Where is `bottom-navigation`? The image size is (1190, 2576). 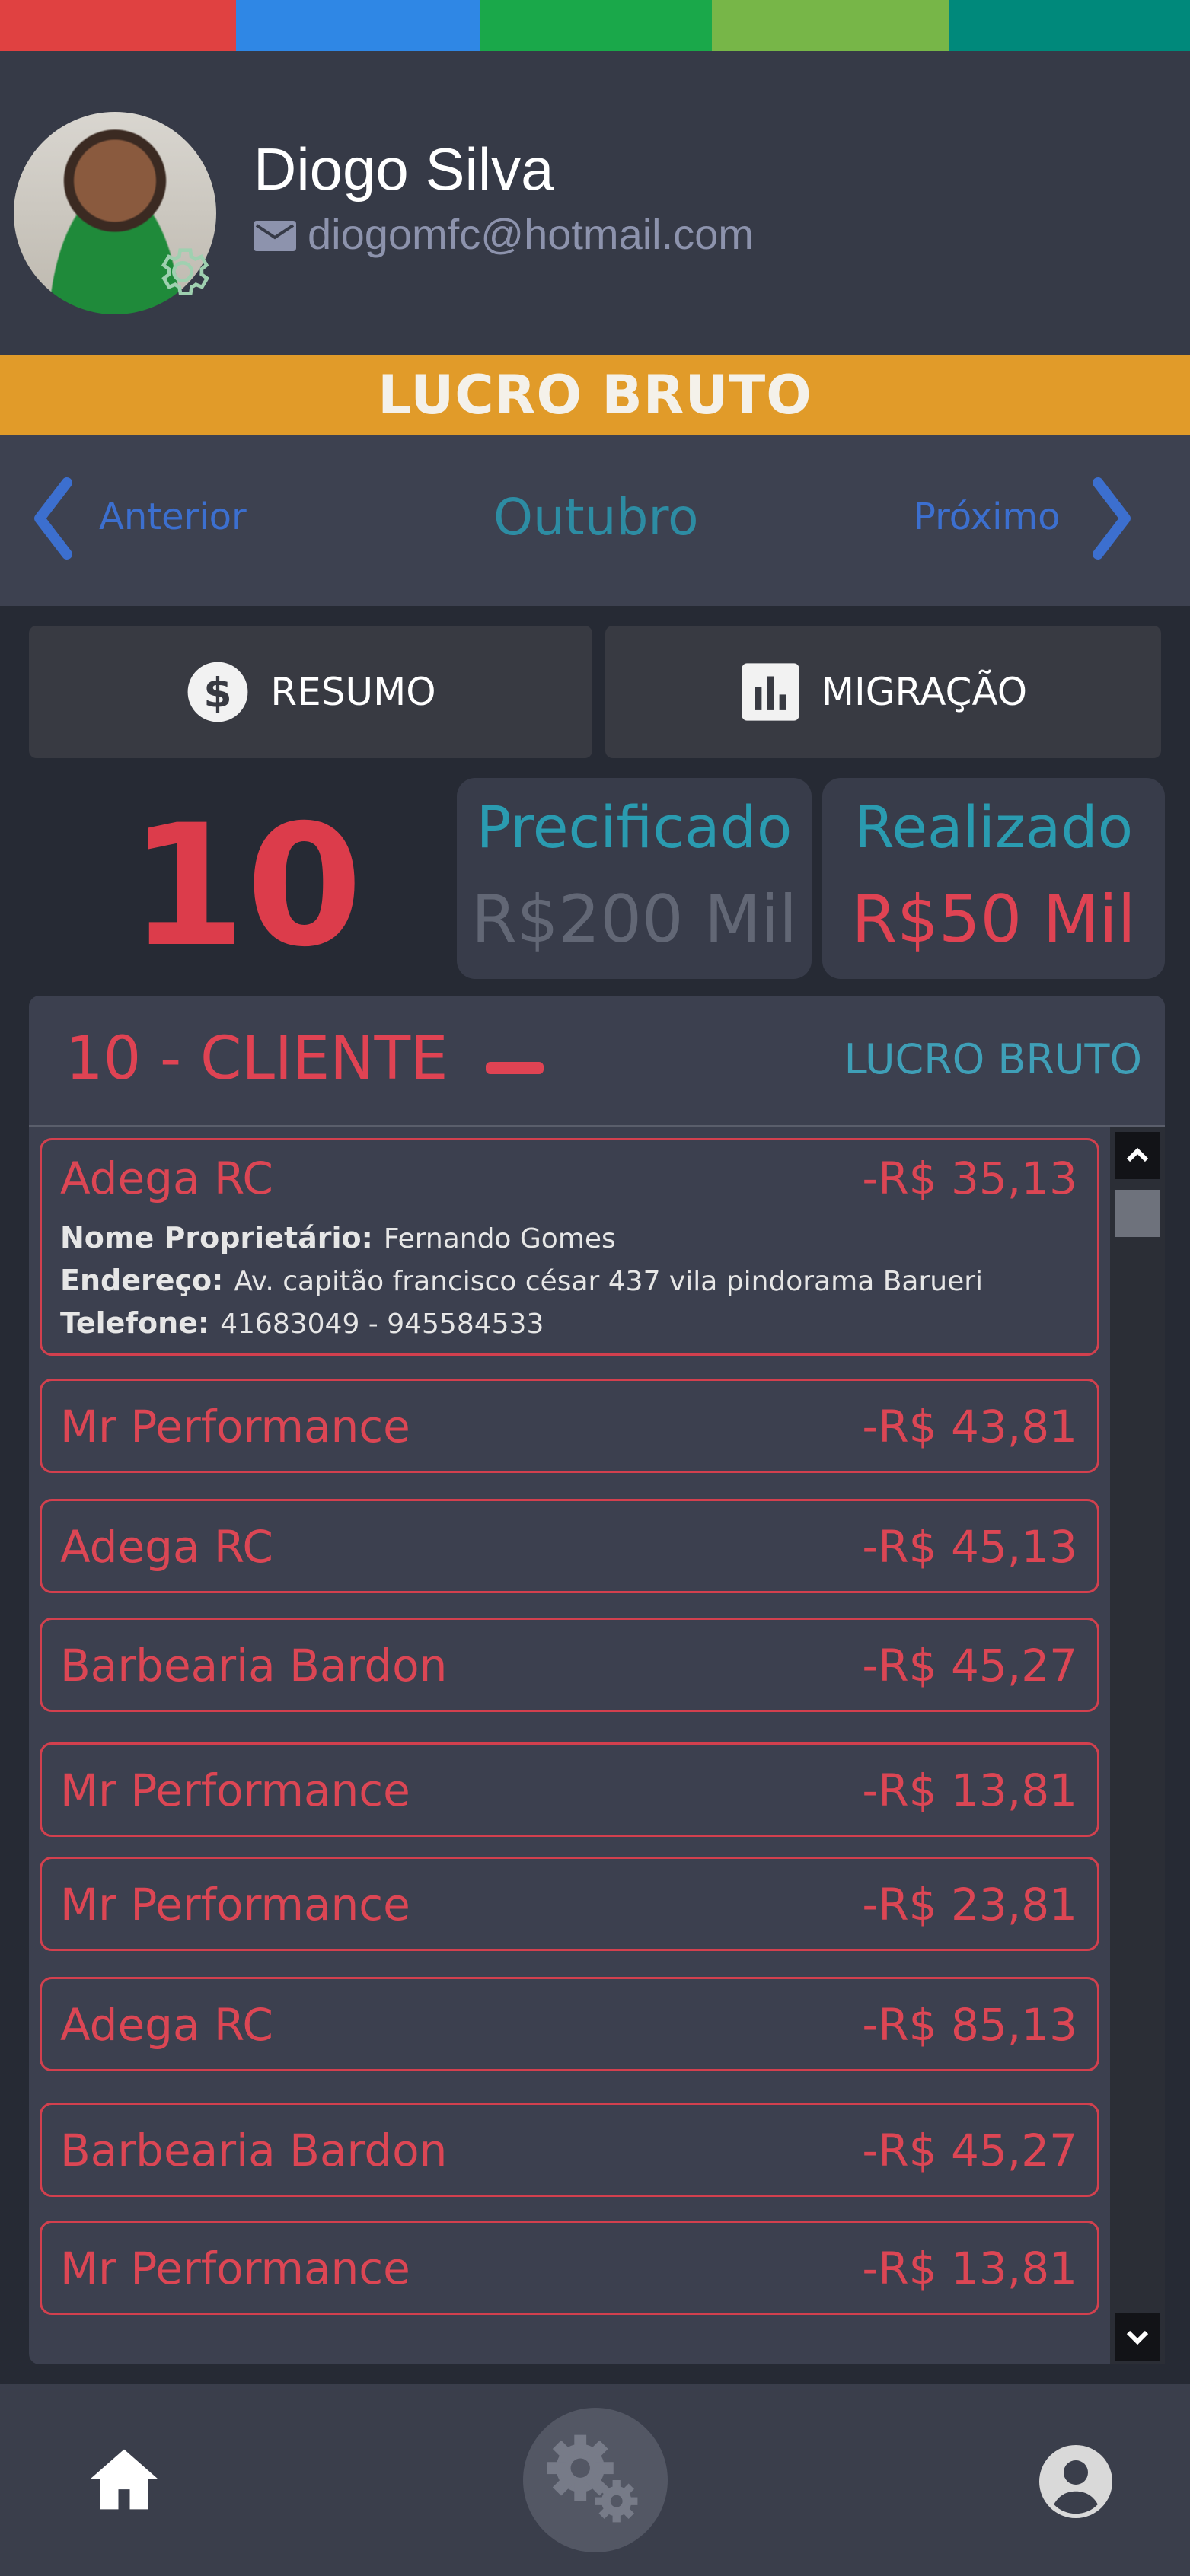 bottom-navigation is located at coordinates (595, 2480).